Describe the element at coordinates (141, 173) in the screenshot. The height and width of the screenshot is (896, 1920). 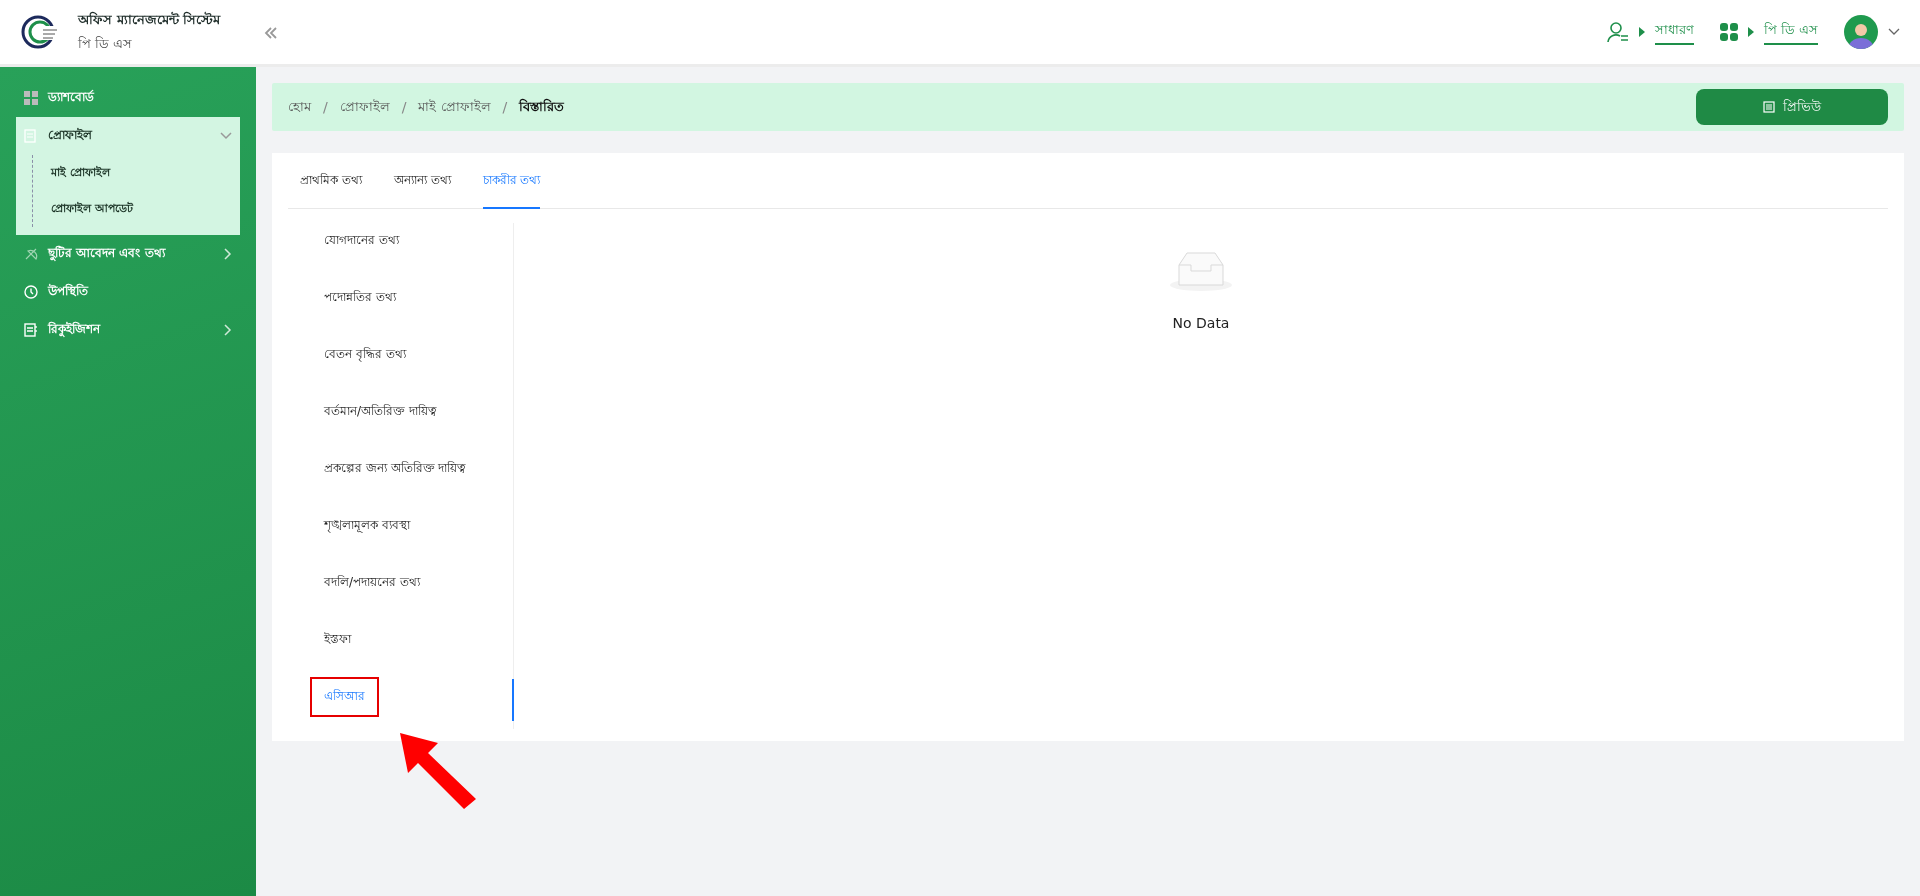
I see `sidebar-subitem: মাই প্রোফাইল` at that location.